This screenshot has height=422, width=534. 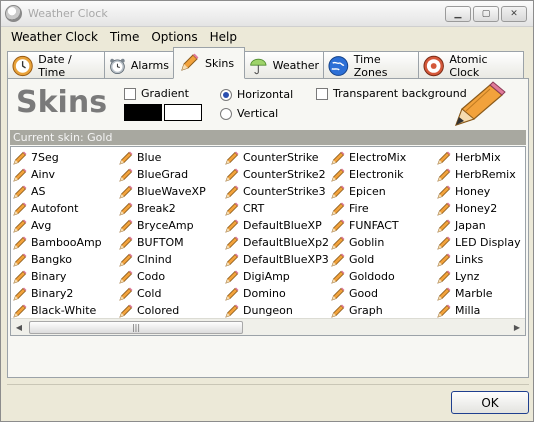 I want to click on window-controls: ▁ ▢ ✕, so click(x=489, y=13).